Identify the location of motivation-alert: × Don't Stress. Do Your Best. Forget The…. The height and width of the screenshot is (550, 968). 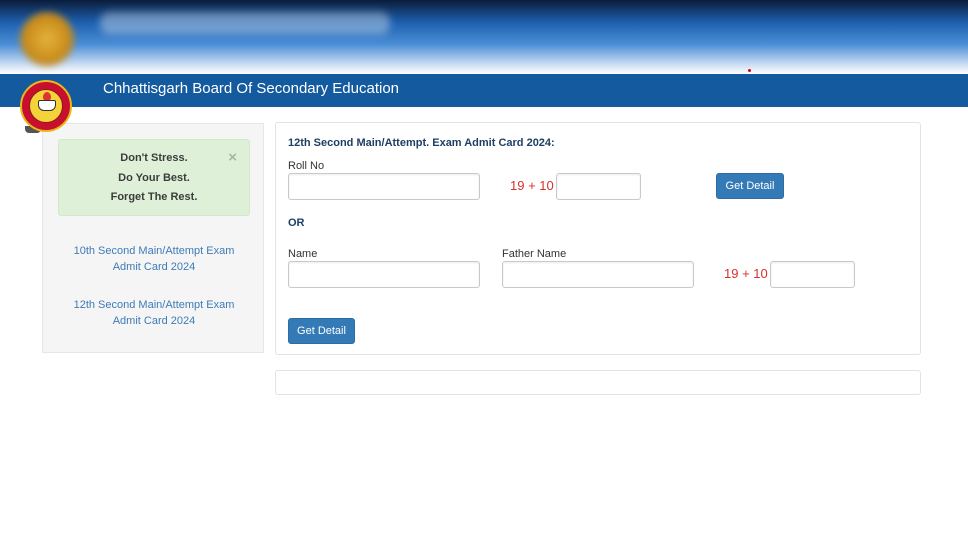
(154, 177).